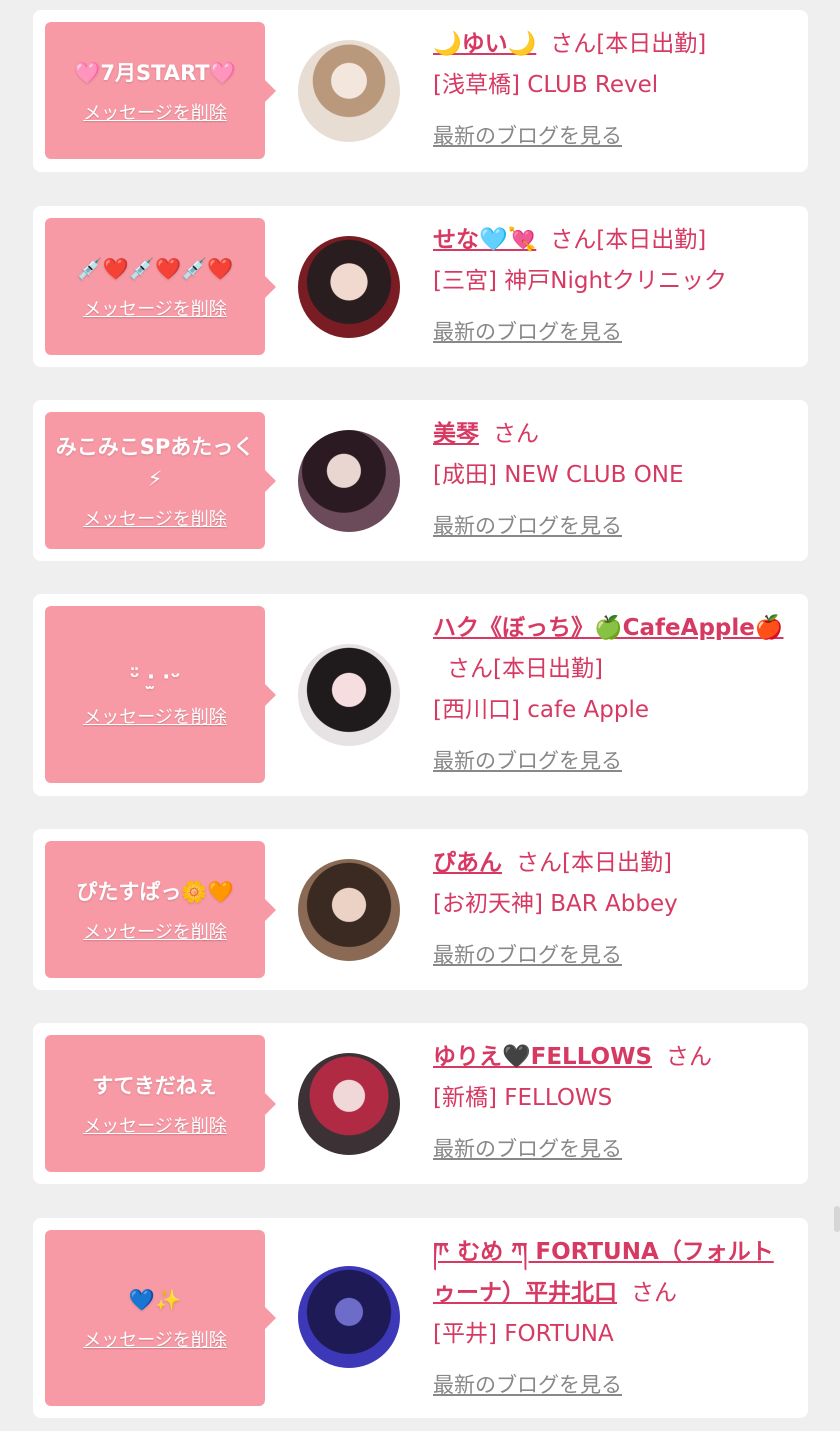  Describe the element at coordinates (523, 1334) in the screenshot. I see `shop-label: [平井] FORTUNA` at that location.